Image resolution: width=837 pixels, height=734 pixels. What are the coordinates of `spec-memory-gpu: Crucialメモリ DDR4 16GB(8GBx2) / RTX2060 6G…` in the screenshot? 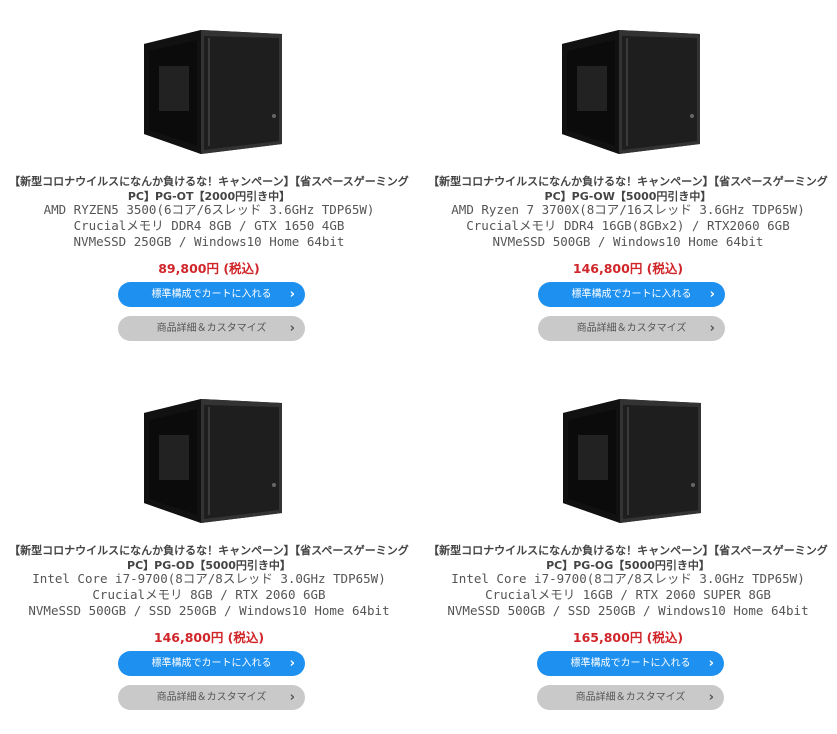 It's located at (628, 225).